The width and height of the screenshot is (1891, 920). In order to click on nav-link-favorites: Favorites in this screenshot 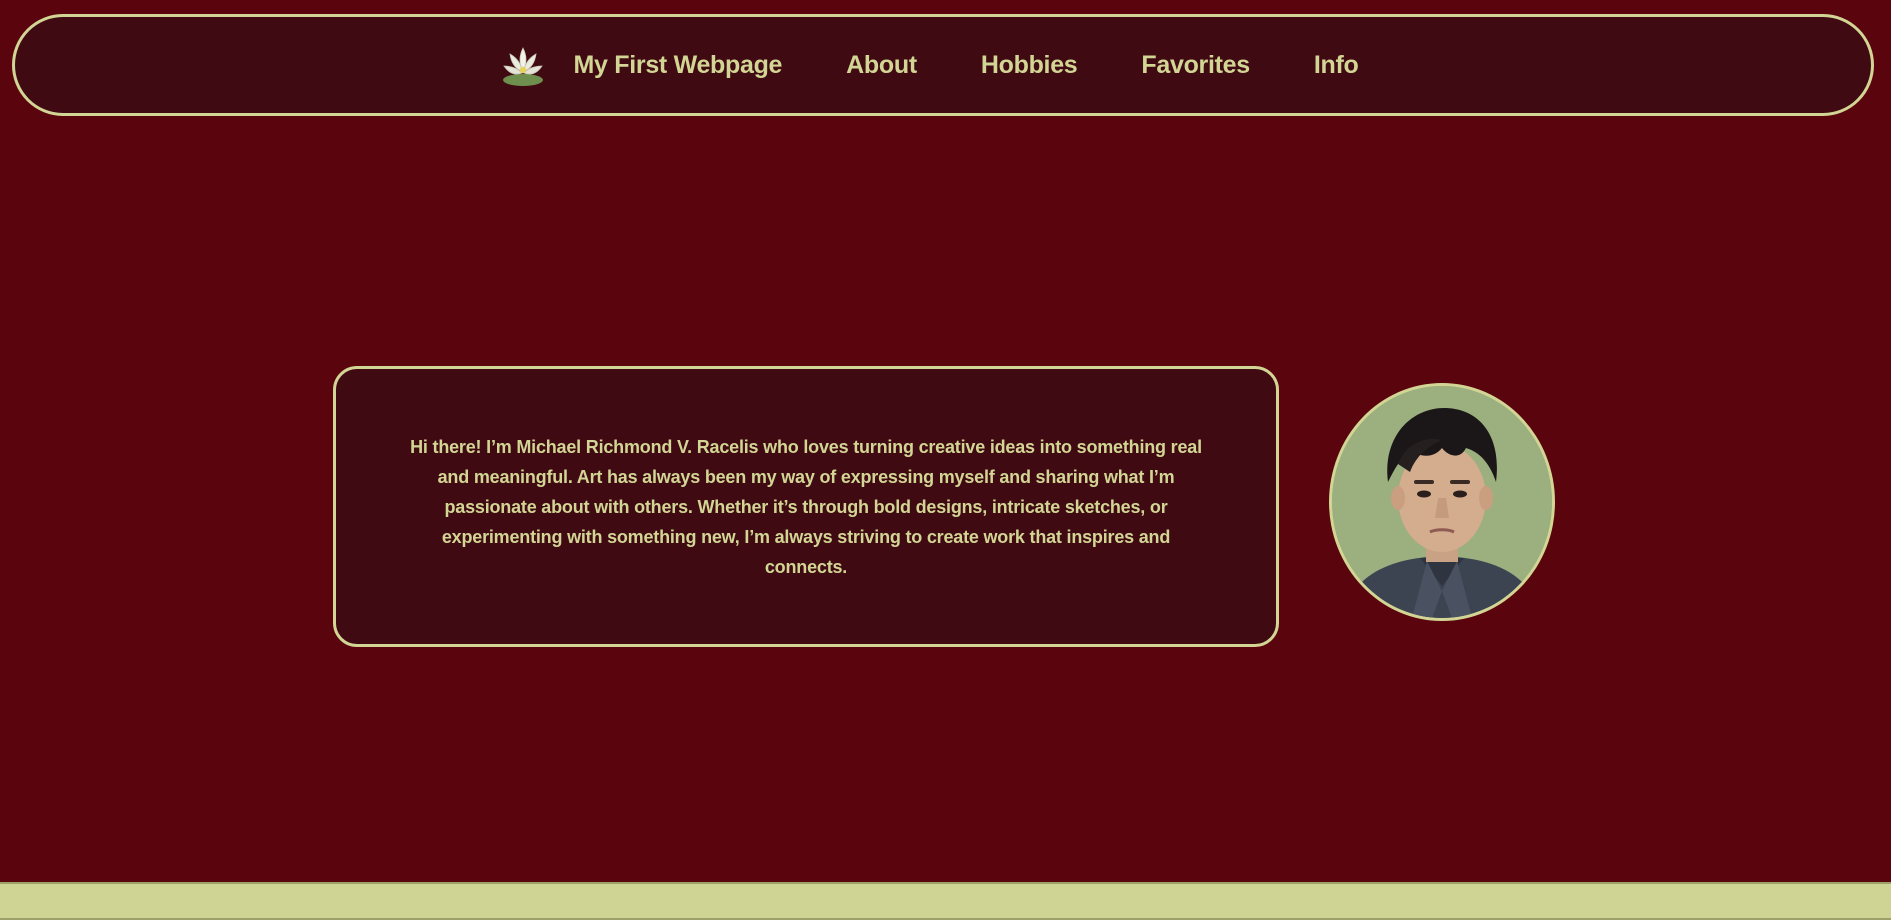, I will do `click(1195, 65)`.